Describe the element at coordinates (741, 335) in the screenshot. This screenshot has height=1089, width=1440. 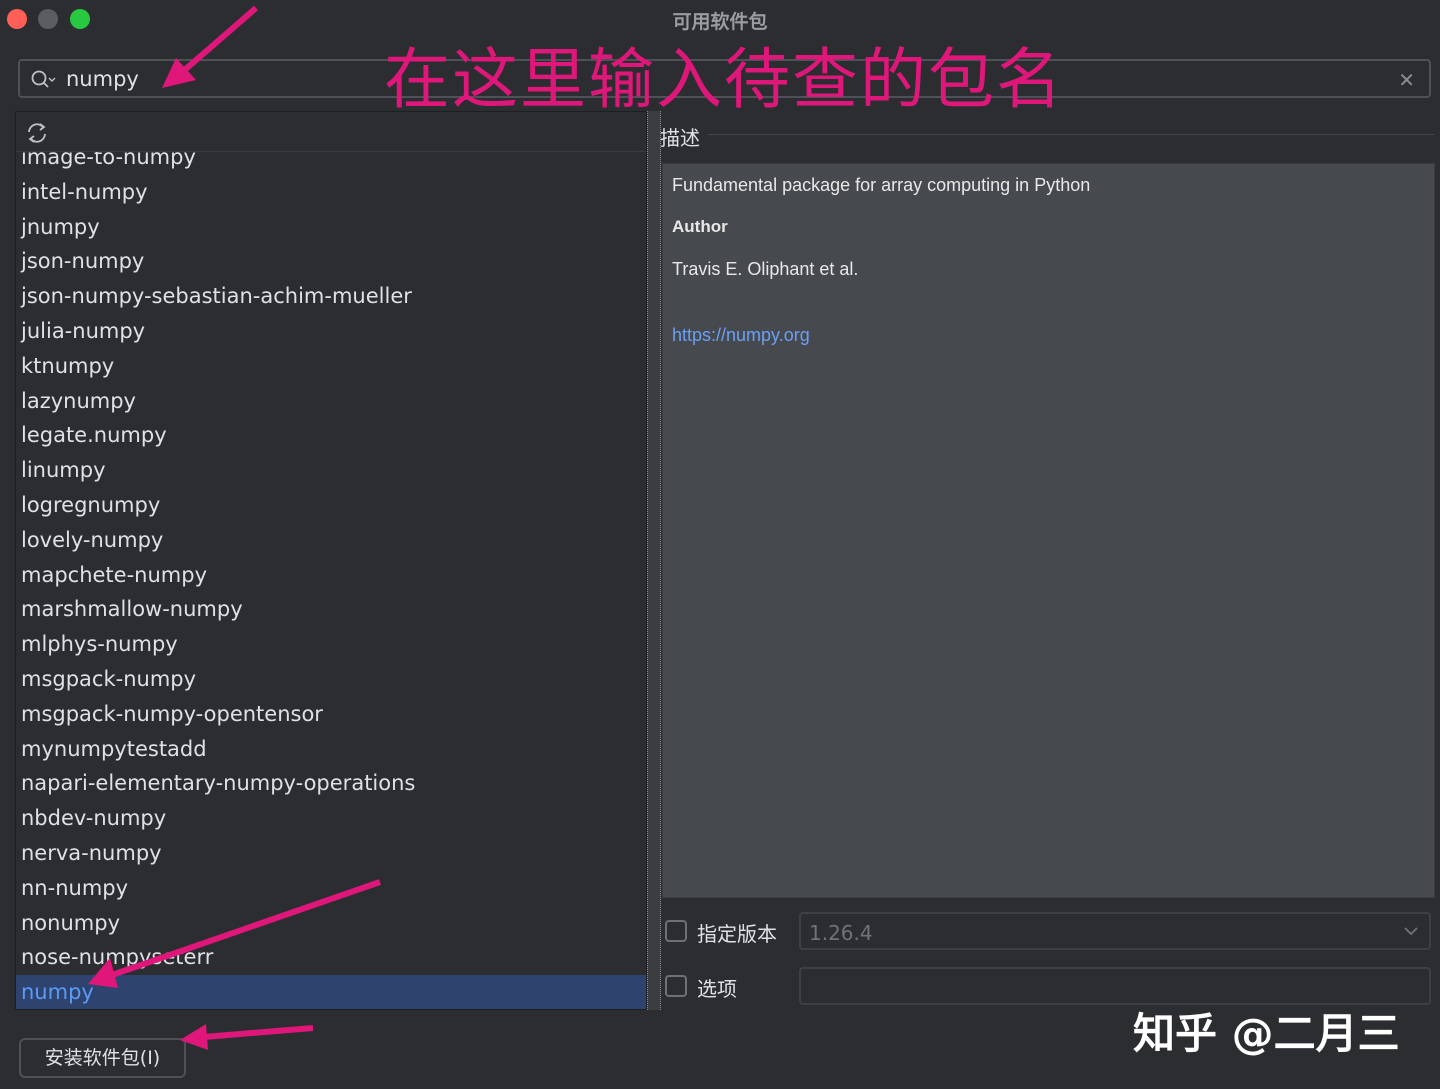
I see `package-homepage-link: https://numpy.org` at that location.